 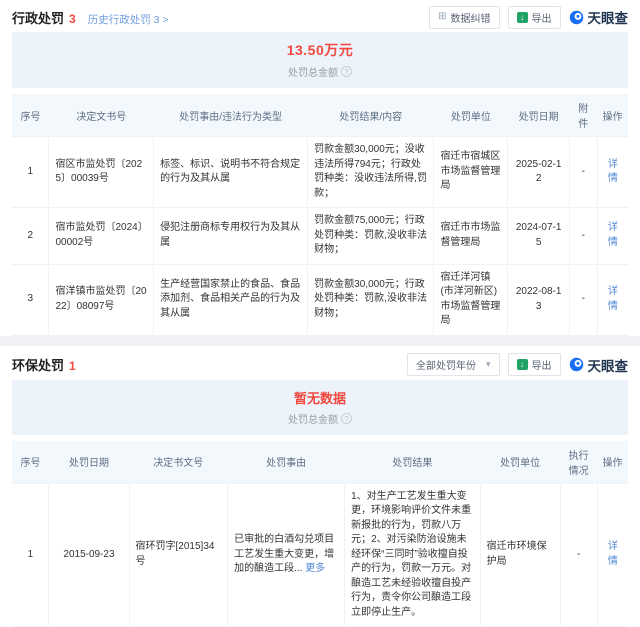 What do you see at coordinates (371, 115) in the screenshot?
I see `column-header: 处罚结果/内容` at bounding box center [371, 115].